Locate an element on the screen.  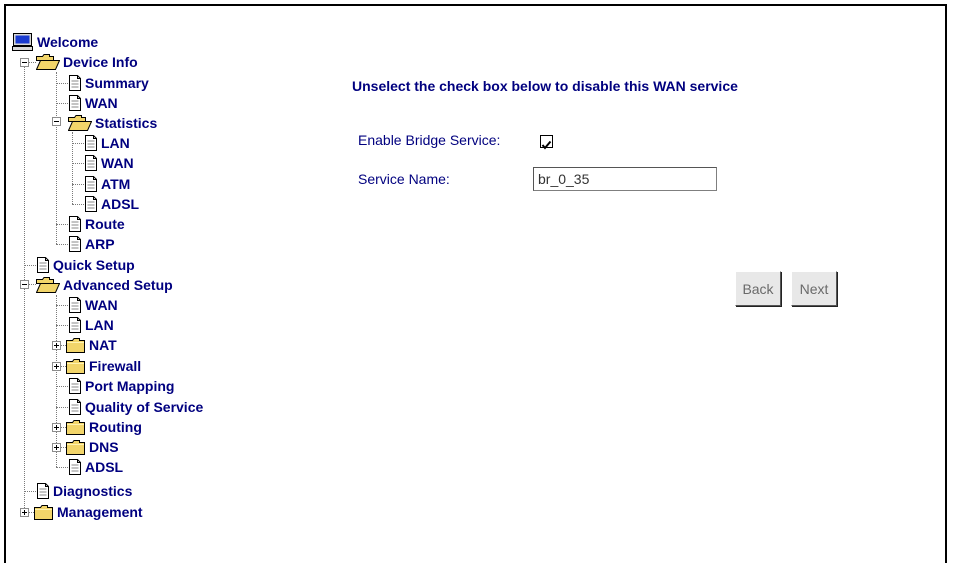
checkmark-icon is located at coordinates (546, 145).